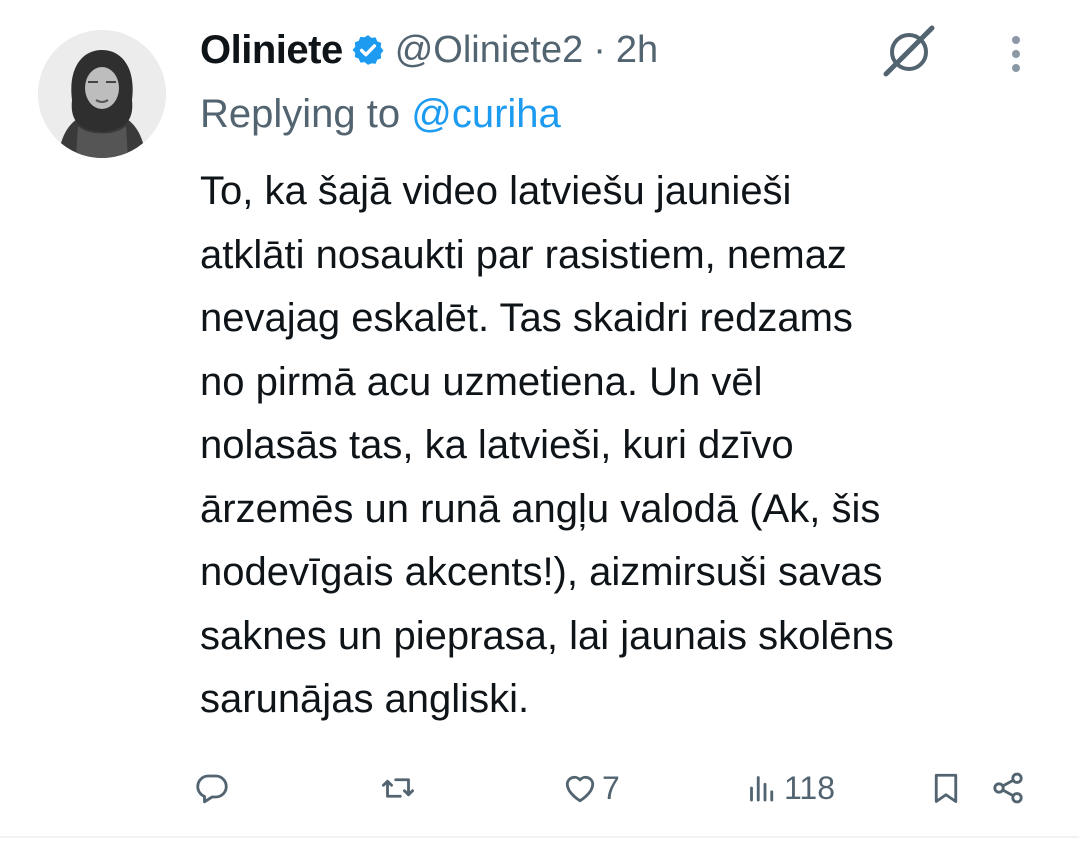 This screenshot has width=1079, height=844. Describe the element at coordinates (611, 787) in the screenshot. I see `like-count: 7` at that location.